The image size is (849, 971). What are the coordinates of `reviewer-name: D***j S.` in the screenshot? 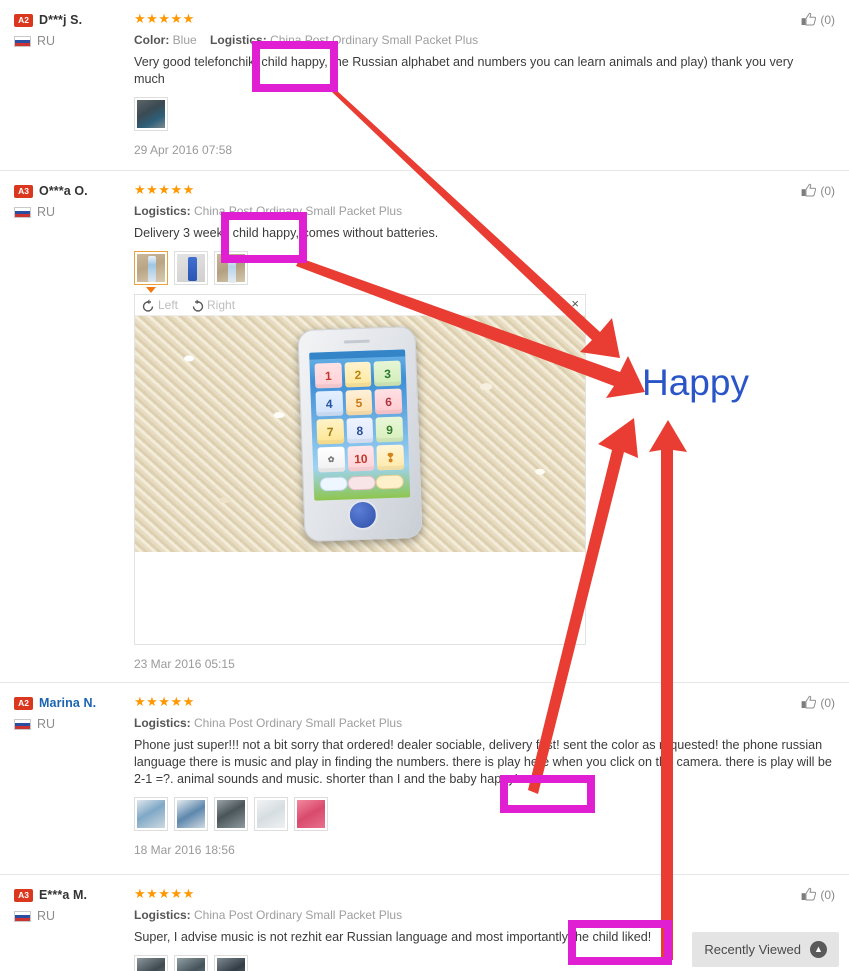 It's located at (61, 20).